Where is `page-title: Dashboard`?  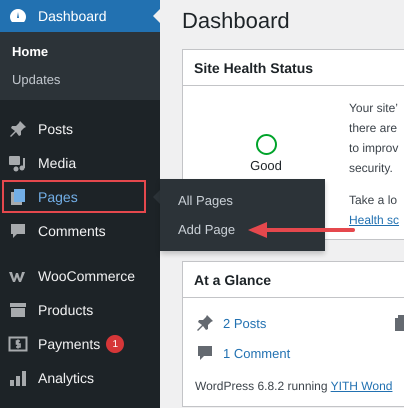 page-title: Dashboard is located at coordinates (236, 21).